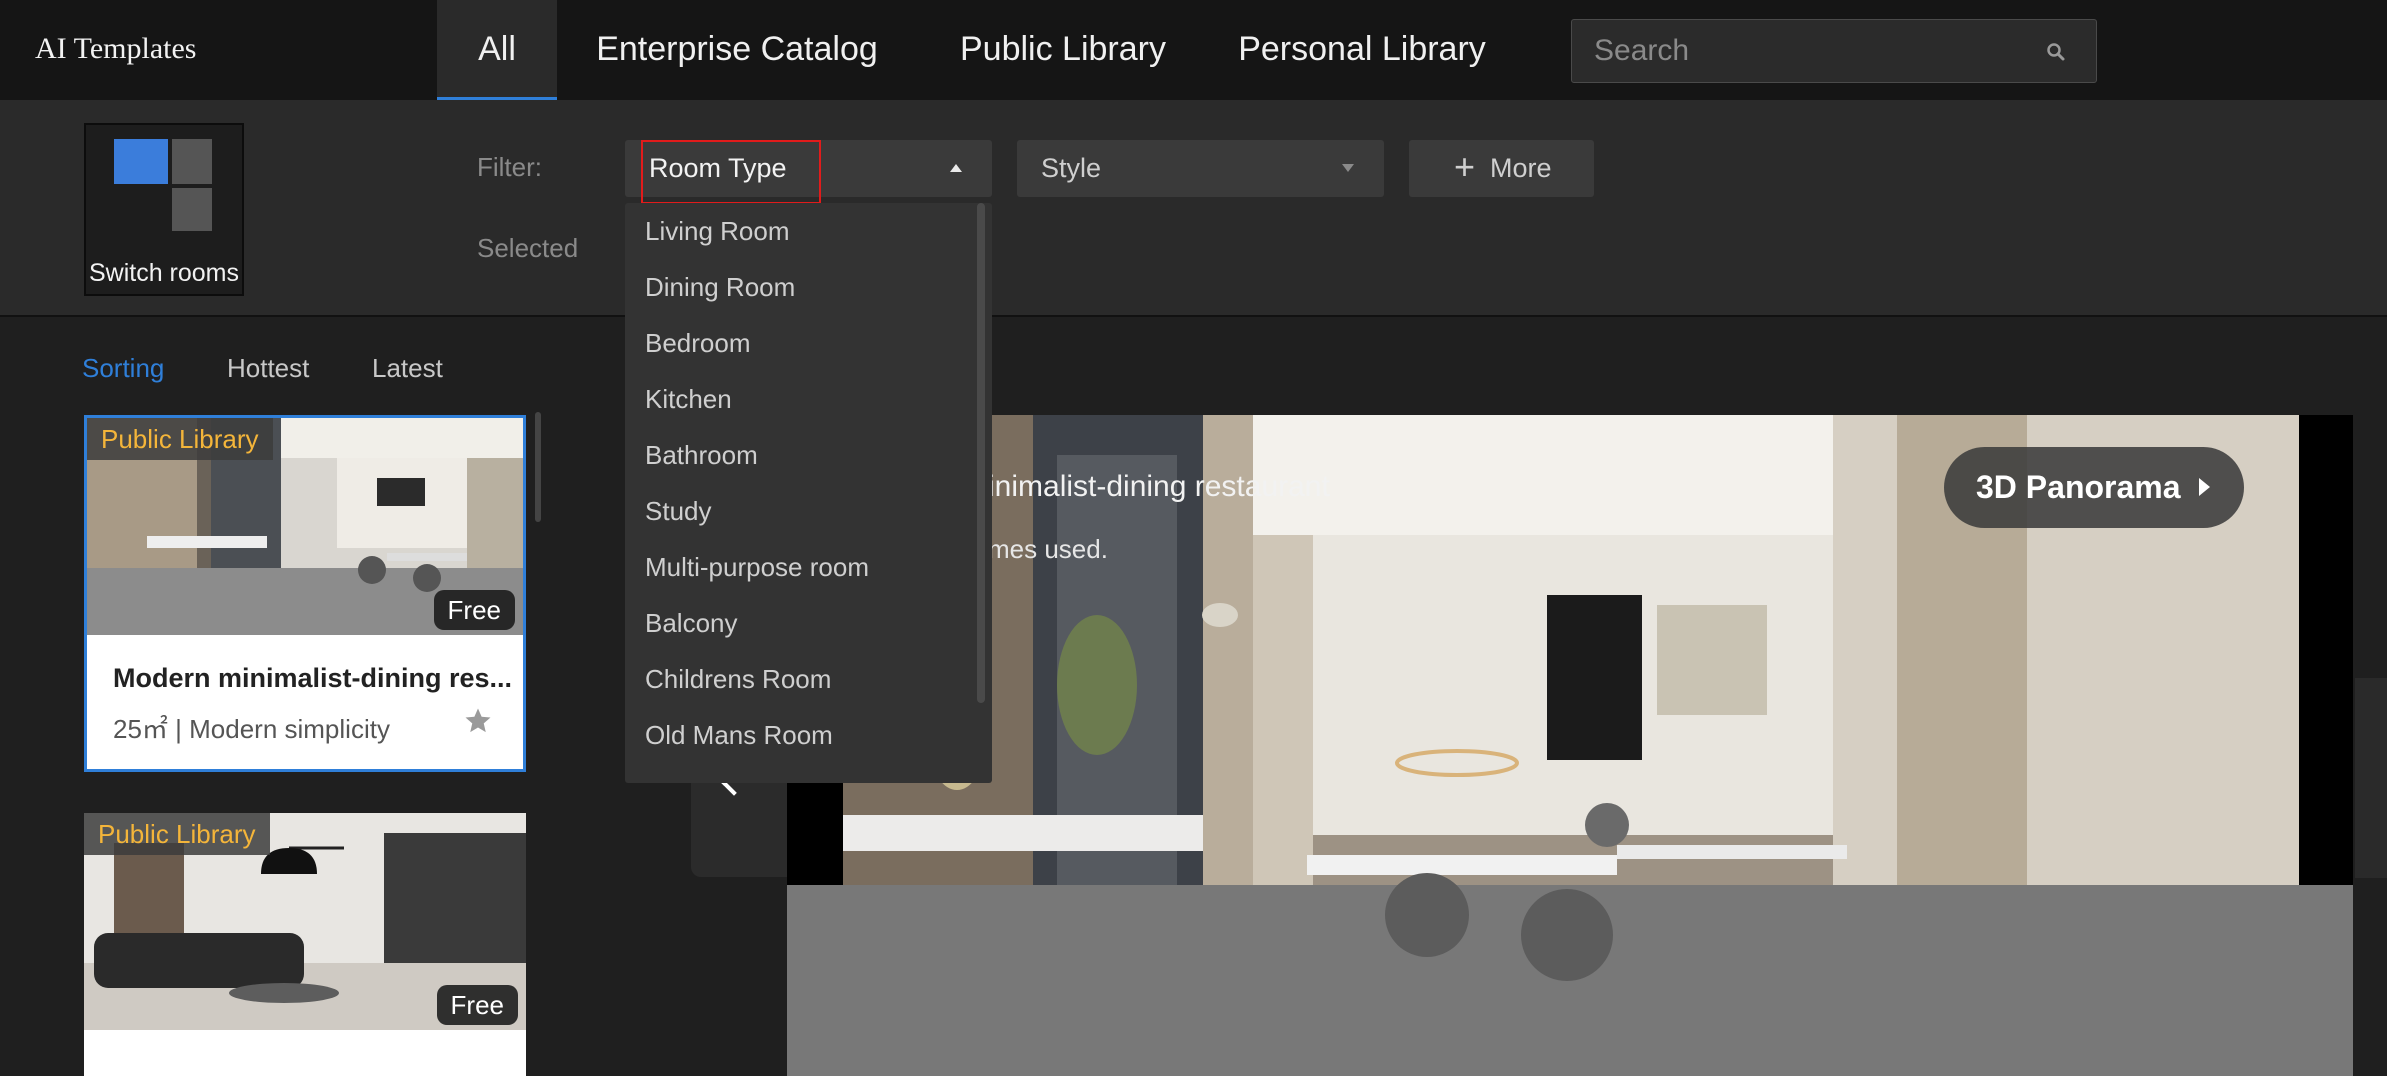  Describe the element at coordinates (538, 467) in the screenshot. I see `template-list-scrollbar` at that location.